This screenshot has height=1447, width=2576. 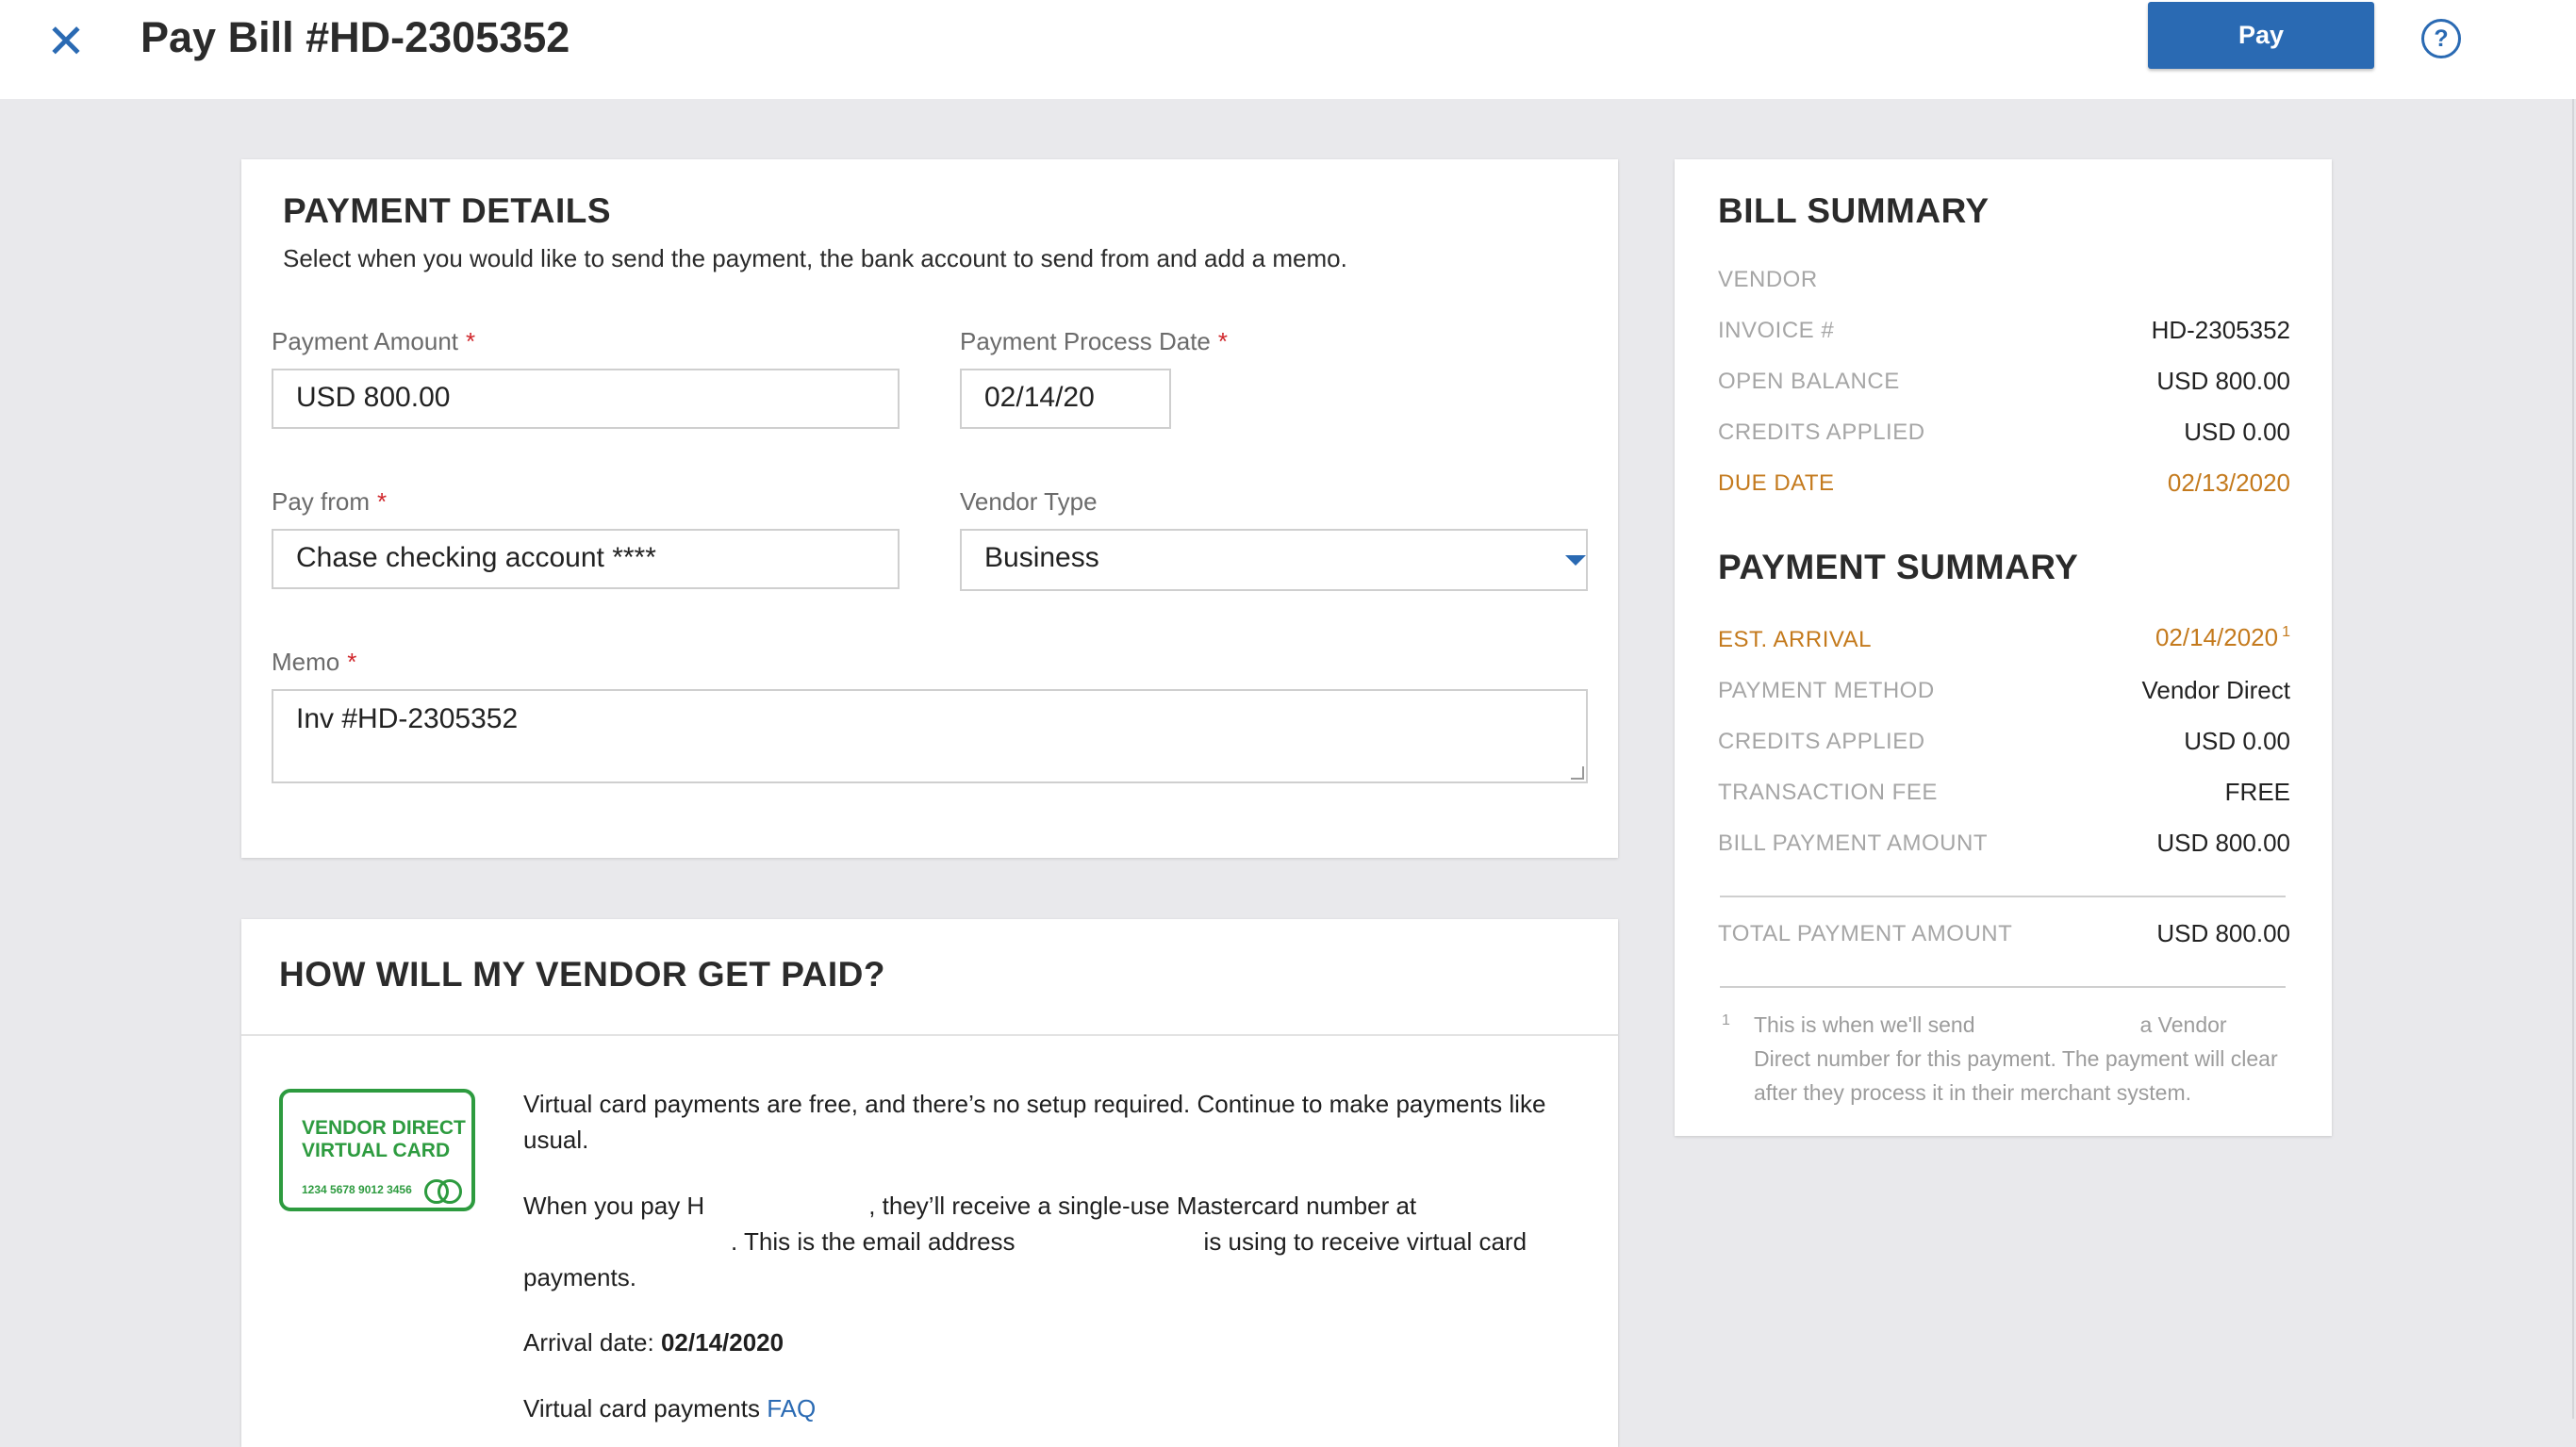 I want to click on summary-label-bill-payment: BILL PAYMENT AMOUNT, so click(x=1853, y=843).